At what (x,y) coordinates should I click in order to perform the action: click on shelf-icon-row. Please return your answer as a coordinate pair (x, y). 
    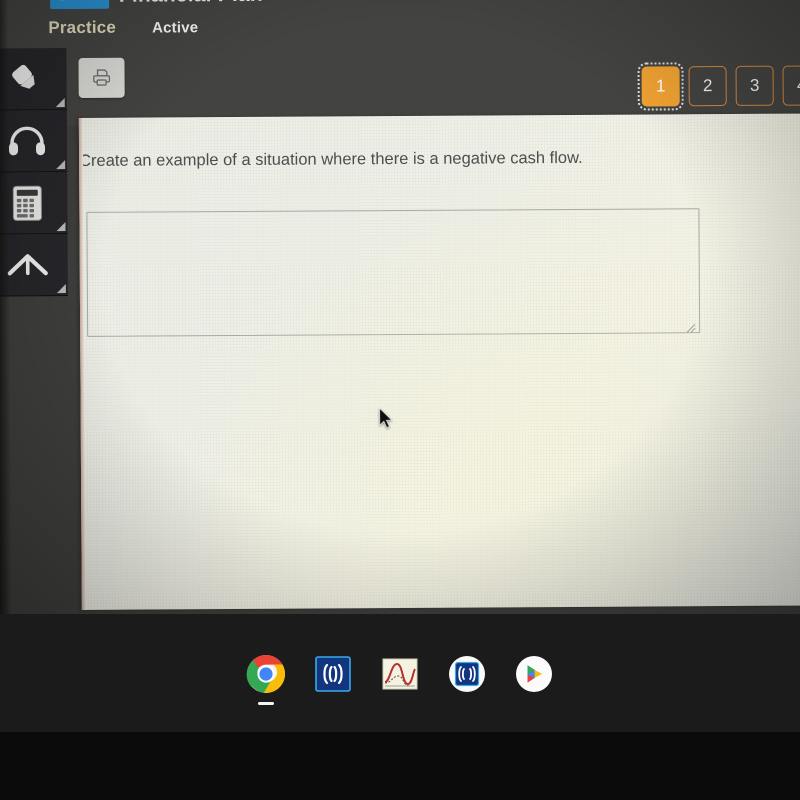
    Looking at the image, I should click on (400, 679).